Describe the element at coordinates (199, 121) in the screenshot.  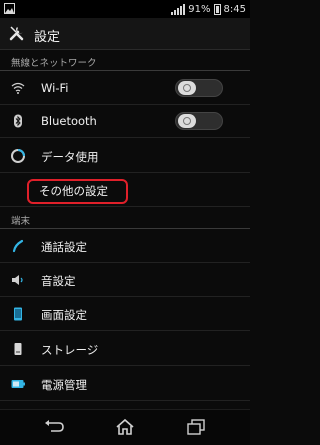
I see `bluetooth-toggle` at that location.